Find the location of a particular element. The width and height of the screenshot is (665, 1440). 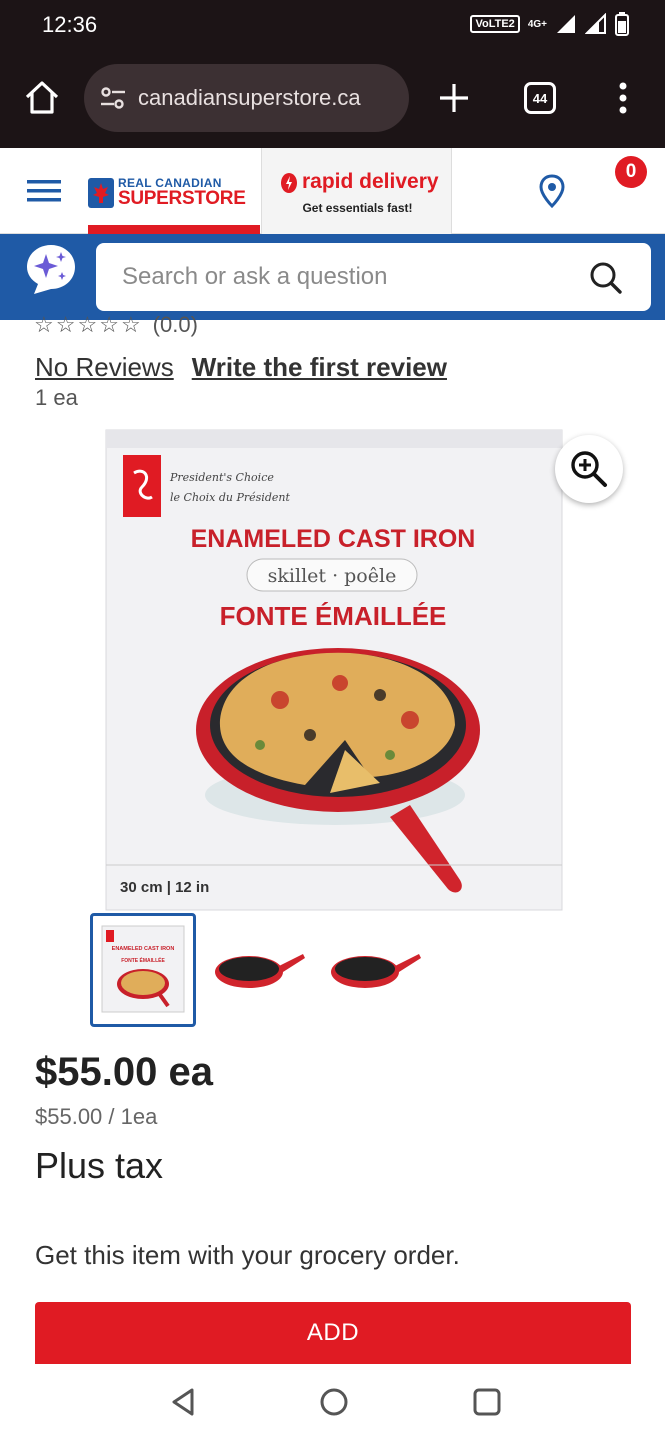

image-thumbnails: ENAMELED CAST IRON FONTE ÉMAILLÉE is located at coordinates (259, 970).